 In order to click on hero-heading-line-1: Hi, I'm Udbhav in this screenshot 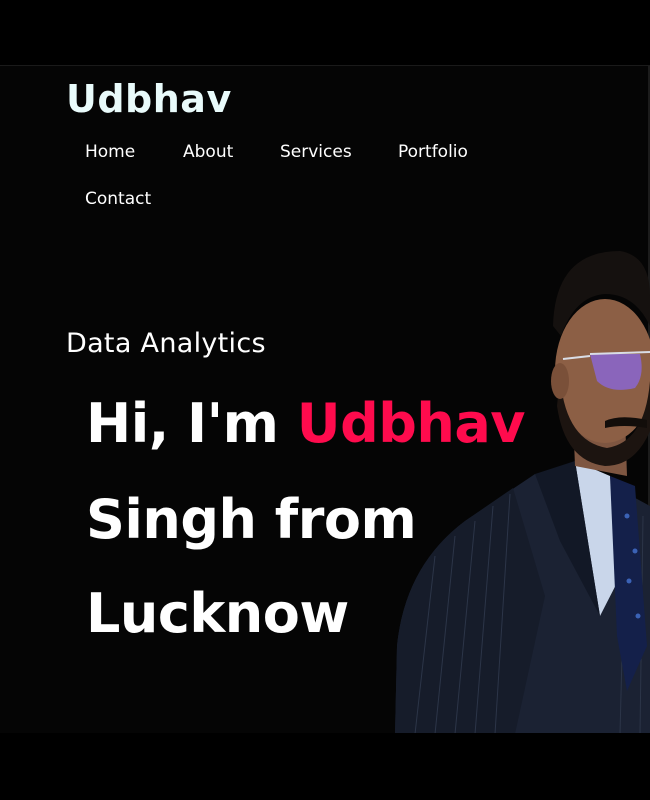, I will do `click(305, 423)`.